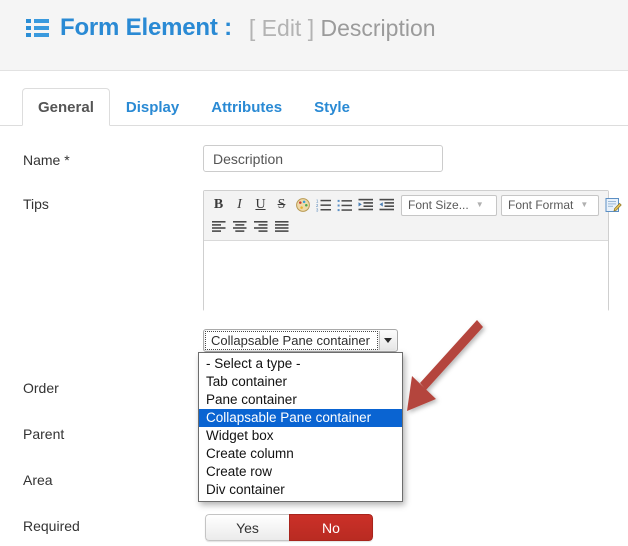 The width and height of the screenshot is (628, 546). What do you see at coordinates (239, 227) in the screenshot?
I see `align-center-icon` at bounding box center [239, 227].